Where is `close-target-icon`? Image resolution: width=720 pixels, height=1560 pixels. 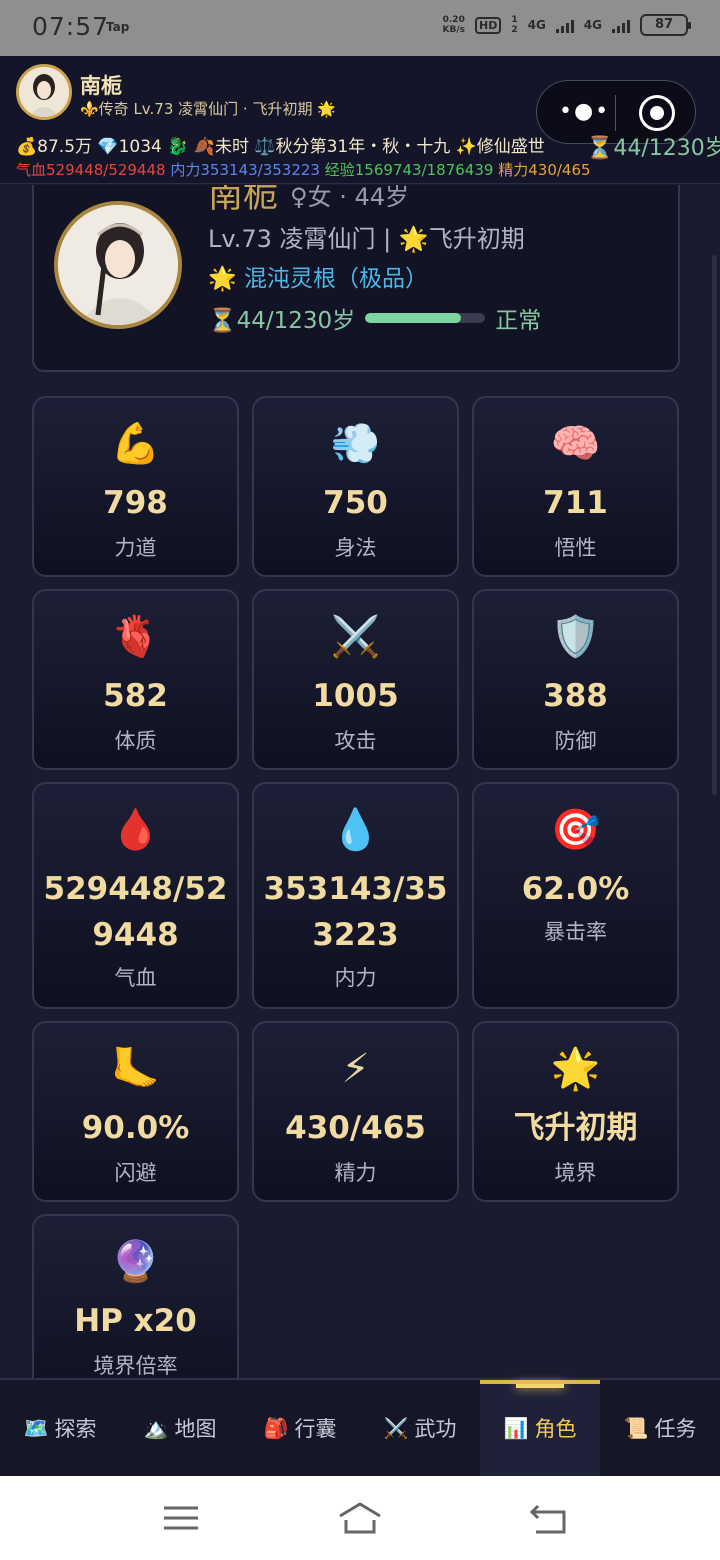
close-target-icon is located at coordinates (657, 113).